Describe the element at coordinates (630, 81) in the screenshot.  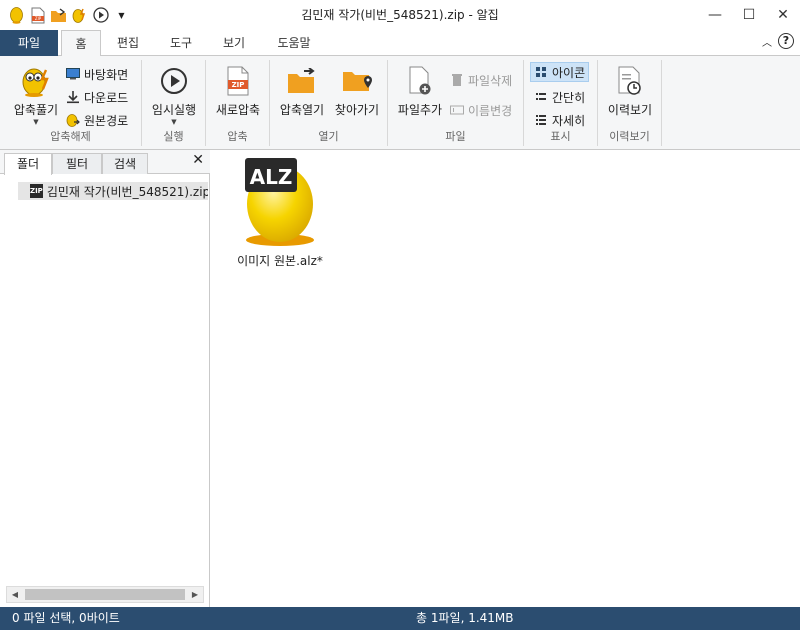
I see `history-clock-icon` at that location.